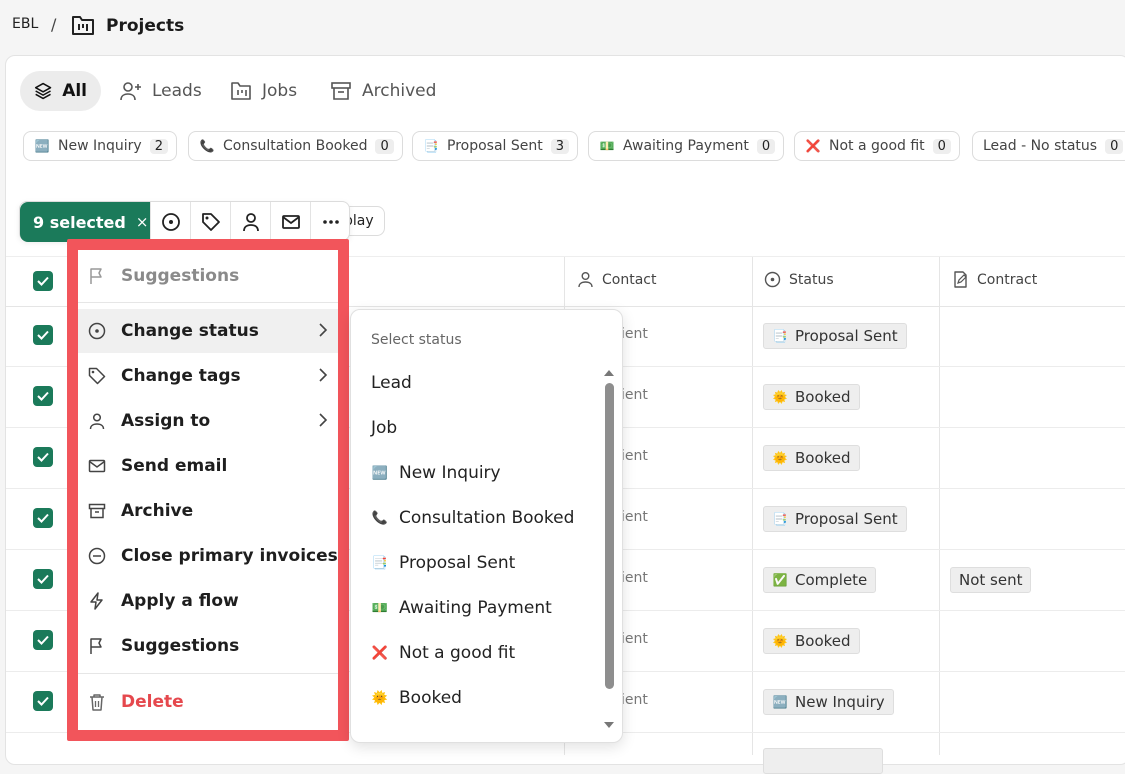 This screenshot has height=774, width=1125. Describe the element at coordinates (616, 279) in the screenshot. I see `column-header-contact: Contact` at that location.